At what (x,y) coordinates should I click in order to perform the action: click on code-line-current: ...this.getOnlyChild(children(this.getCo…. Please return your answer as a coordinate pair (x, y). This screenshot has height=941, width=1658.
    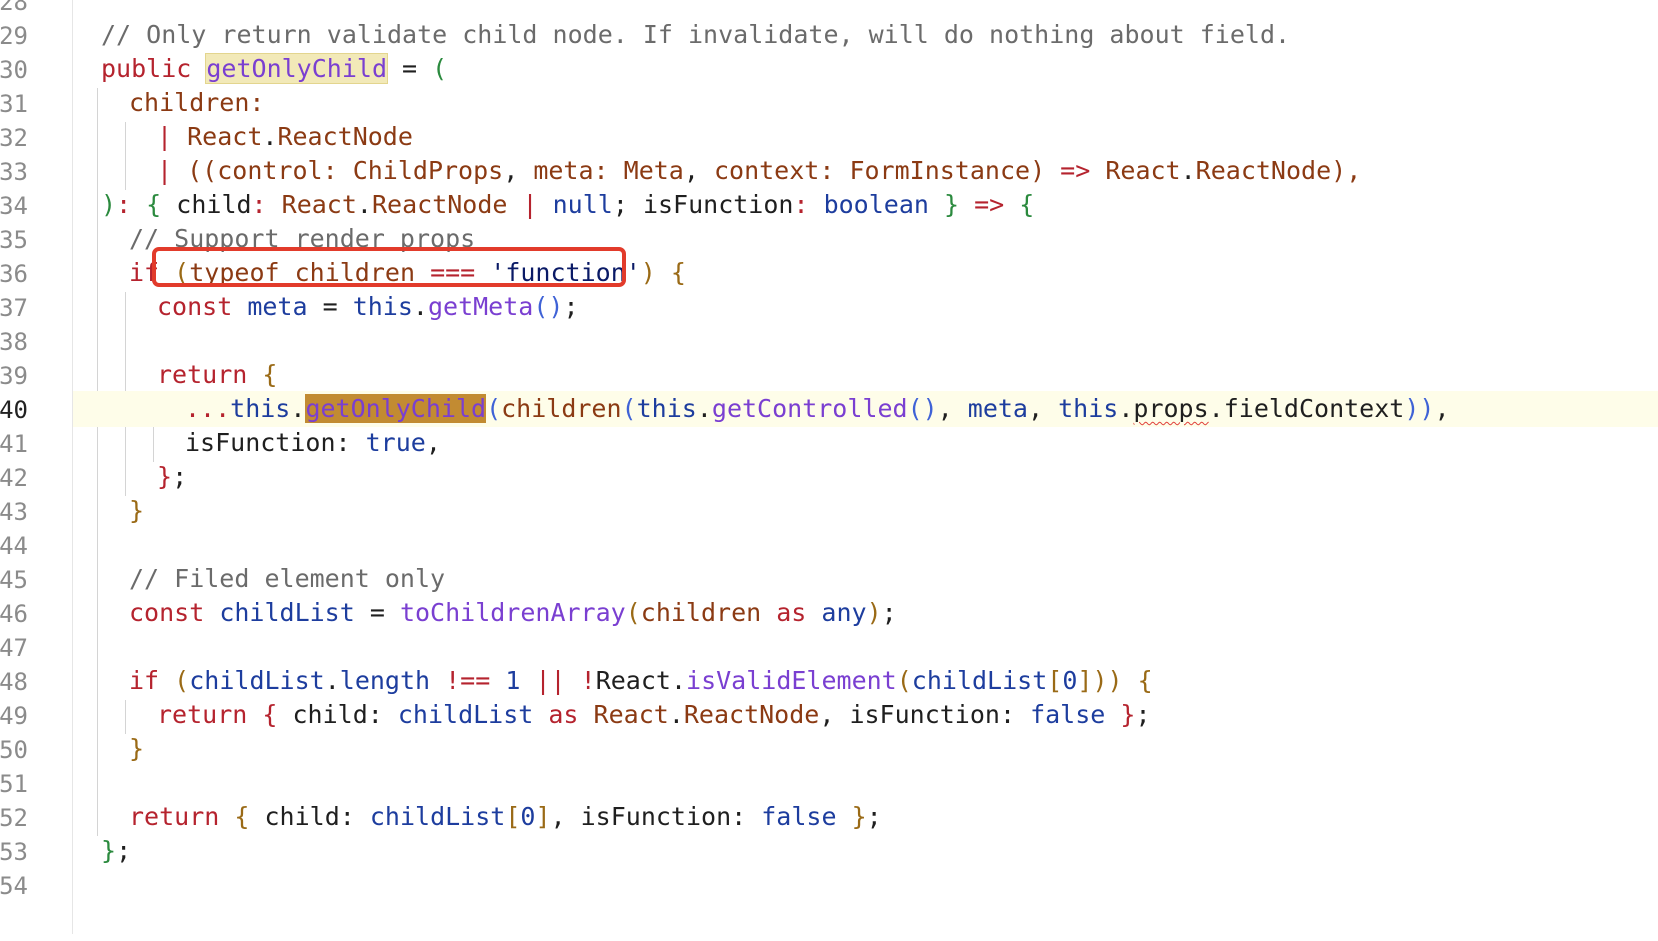
    Looking at the image, I should click on (865, 409).